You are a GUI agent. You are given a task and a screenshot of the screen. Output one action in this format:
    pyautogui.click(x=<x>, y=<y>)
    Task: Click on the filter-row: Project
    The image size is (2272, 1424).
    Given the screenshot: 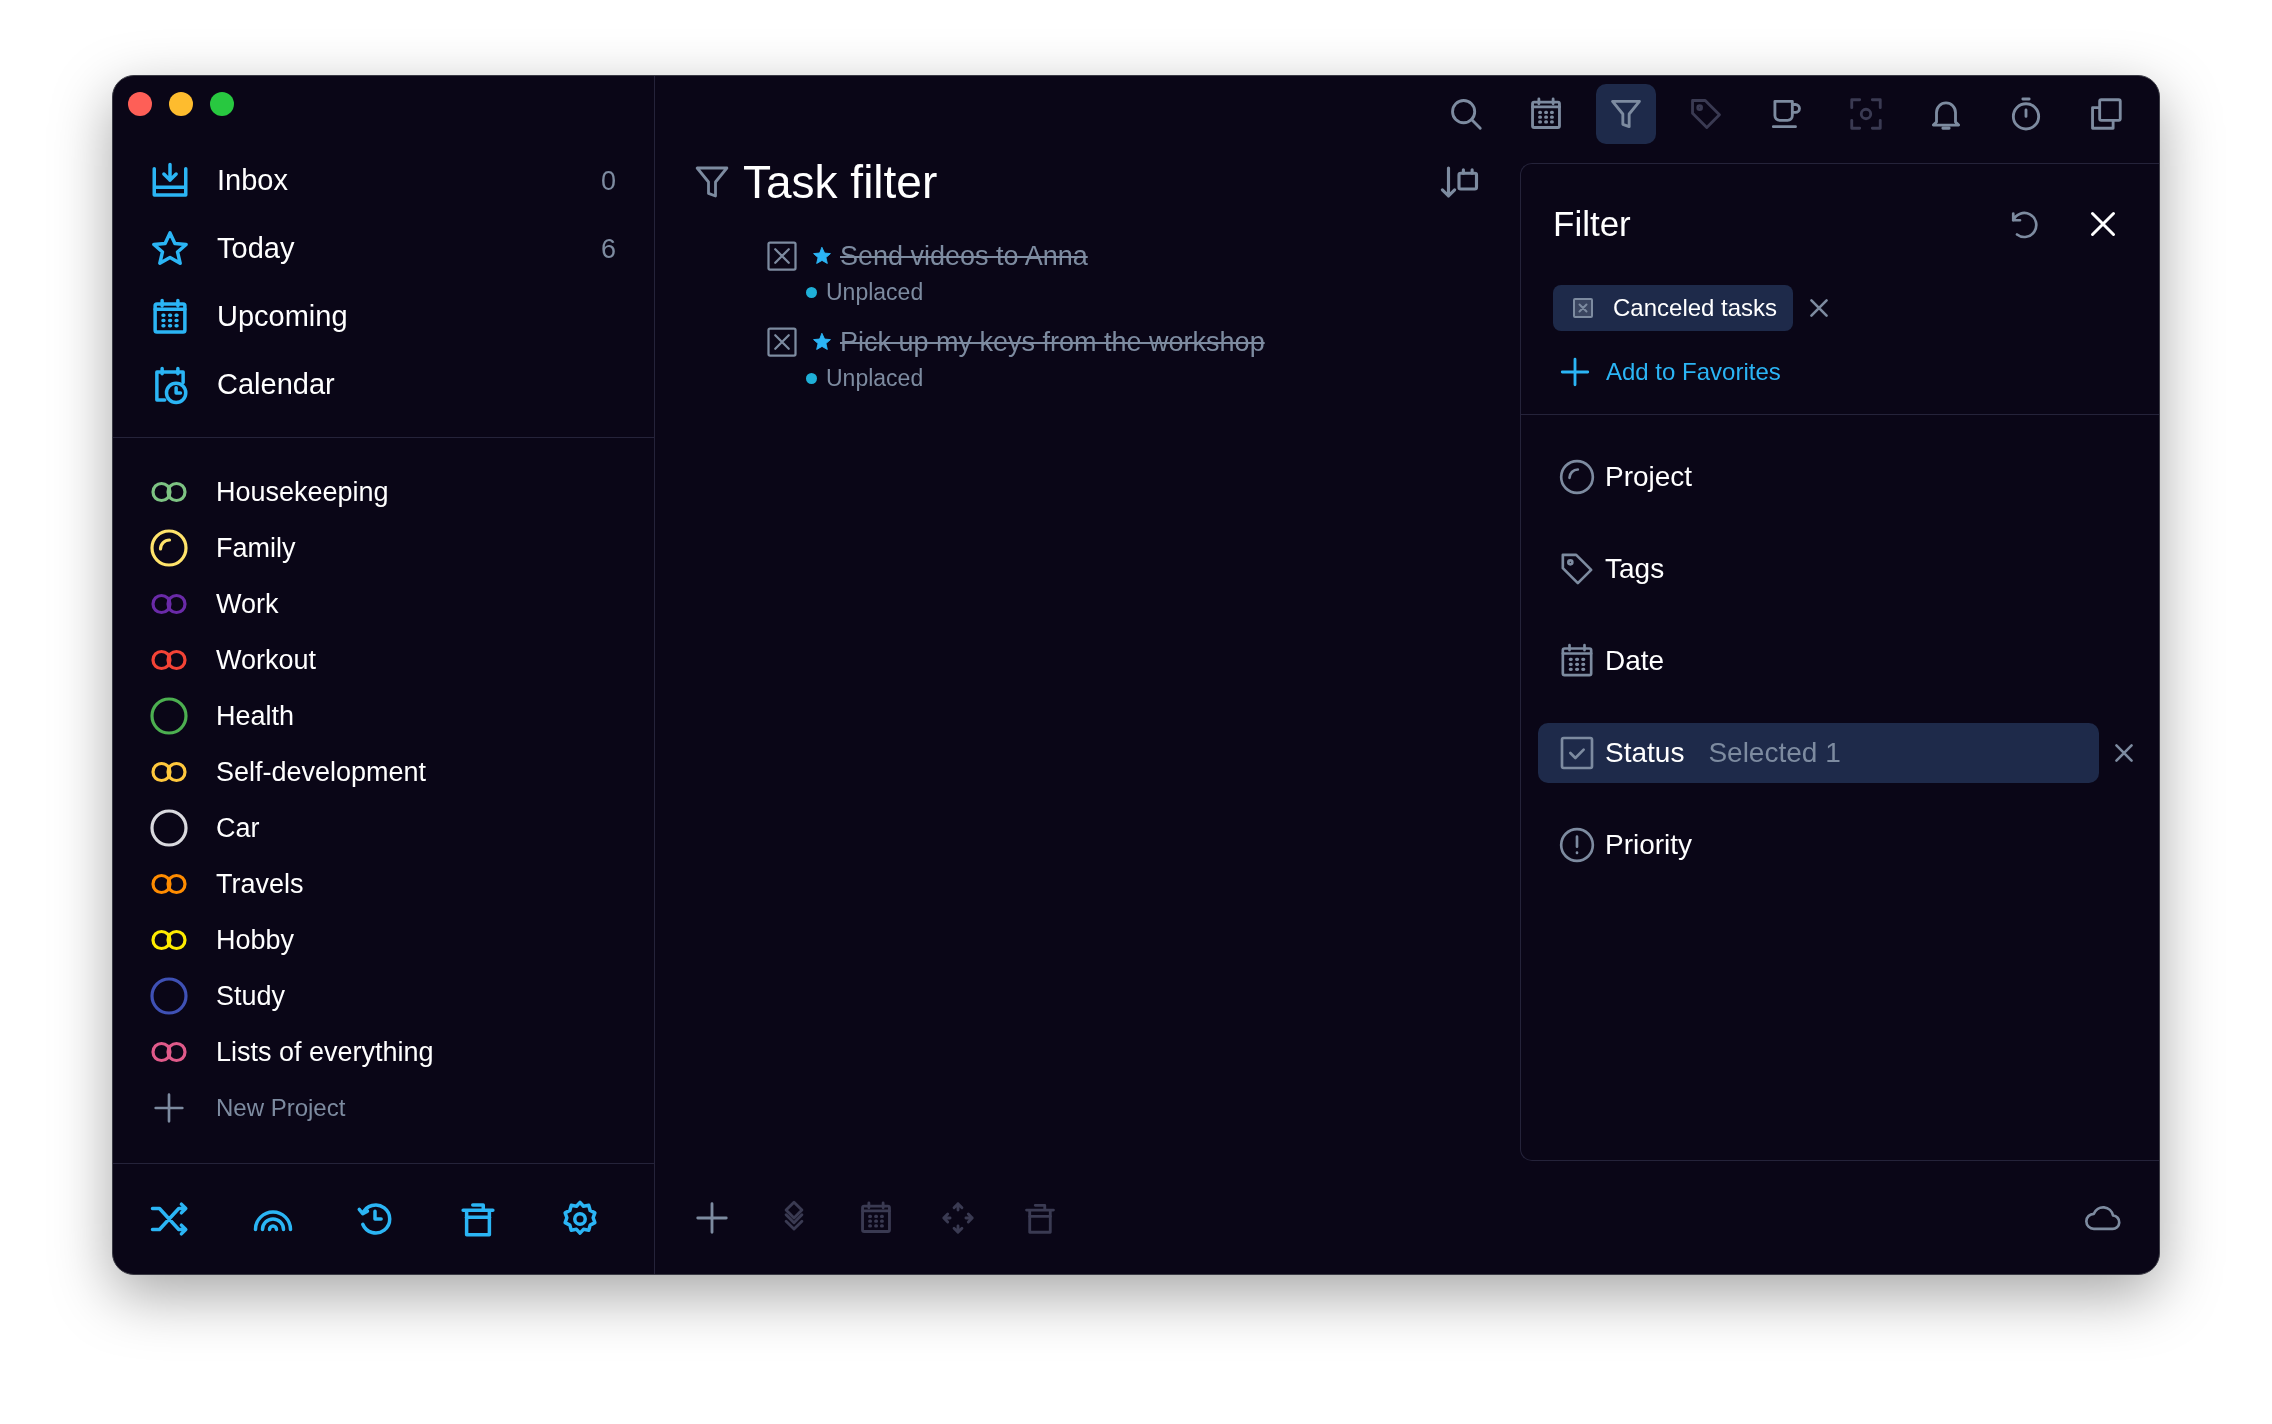 What is the action you would take?
    pyautogui.click(x=1818, y=477)
    